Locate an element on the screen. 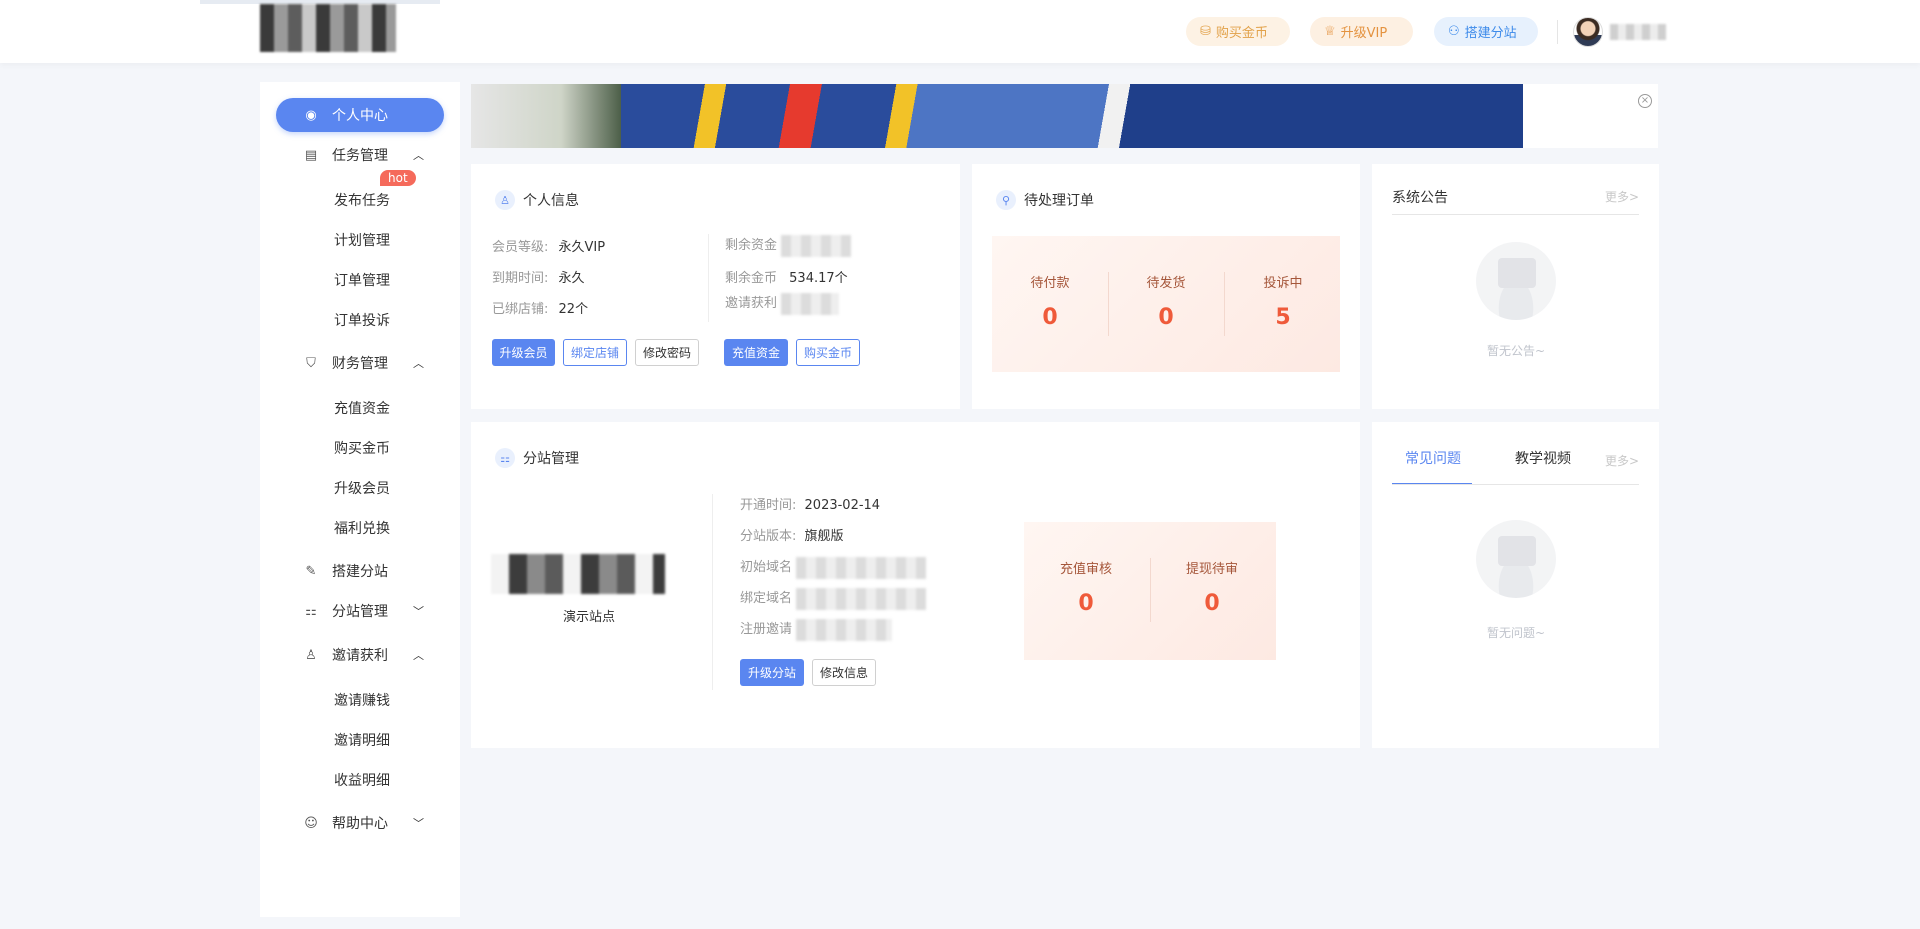 The width and height of the screenshot is (1920, 929). sidebar-item-label: 帮助中心 is located at coordinates (360, 824).